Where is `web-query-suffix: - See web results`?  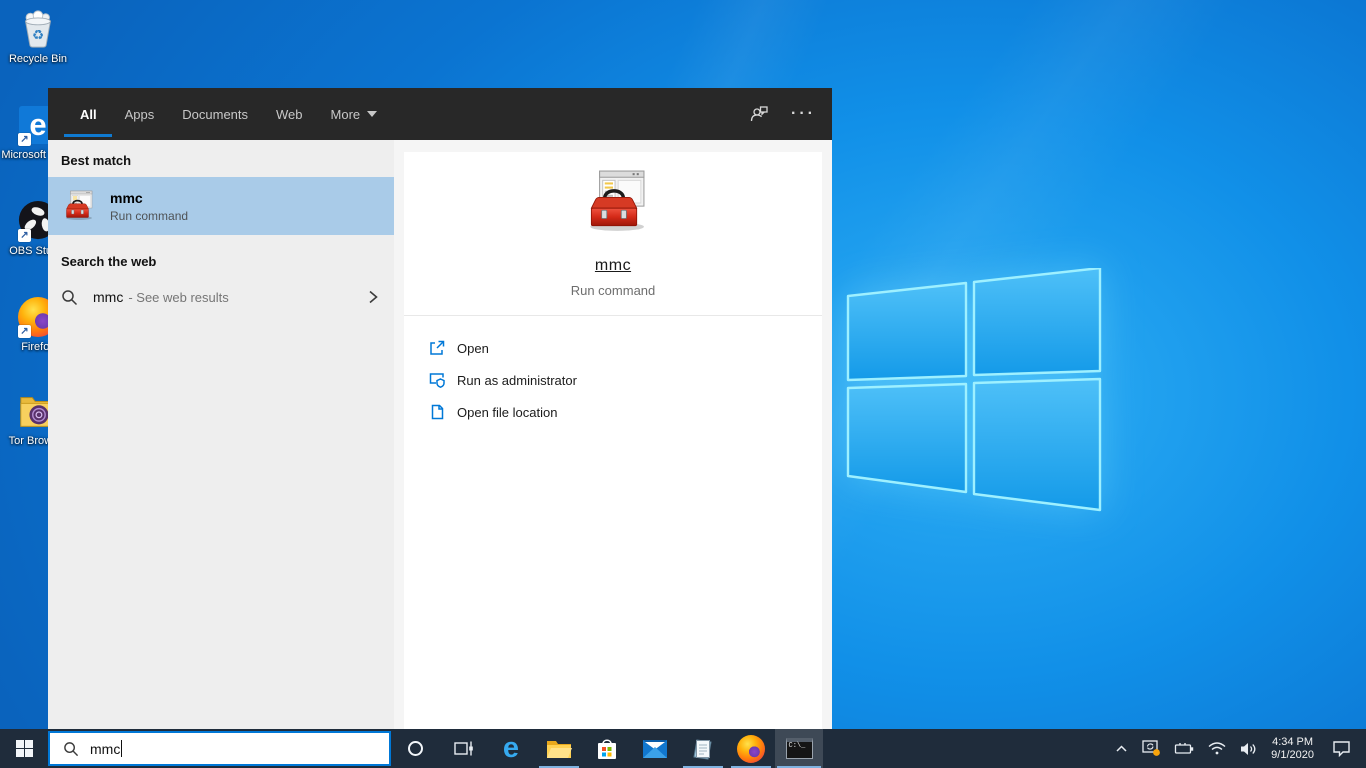 web-query-suffix: - See web results is located at coordinates (178, 297).